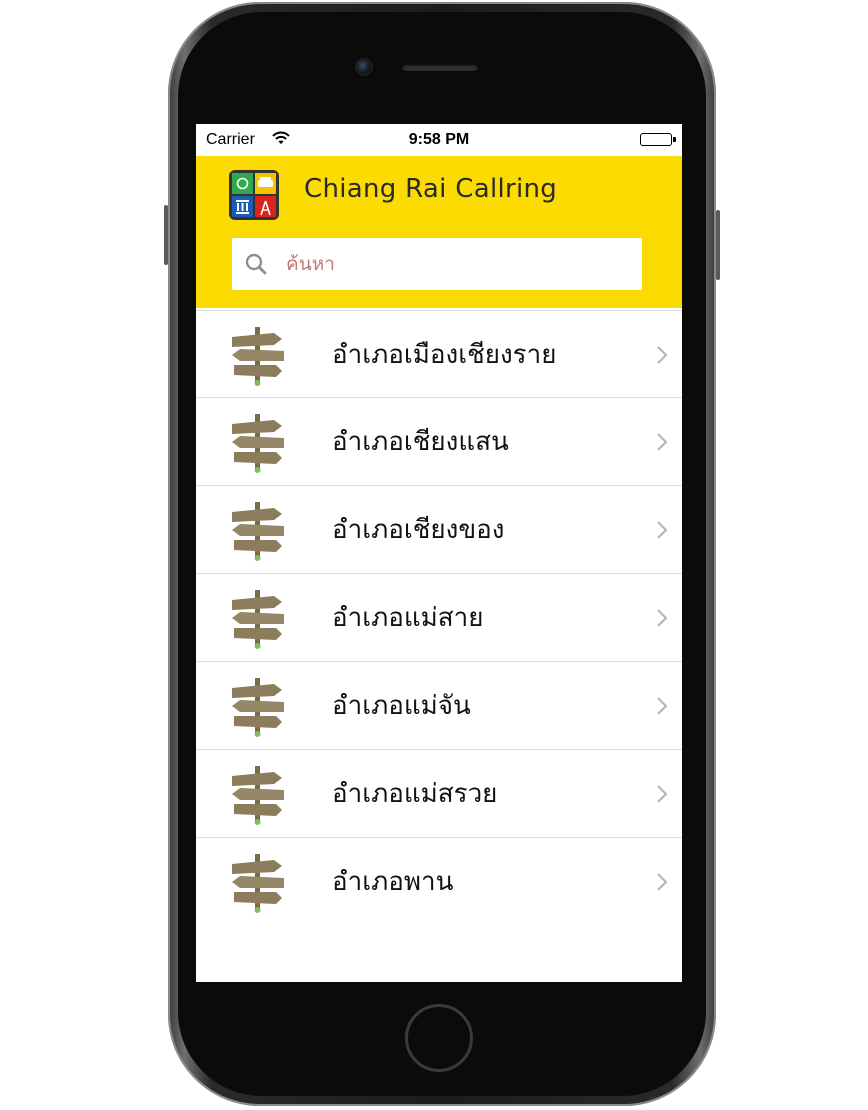 This screenshot has width=868, height=1110. I want to click on district-label: อำเภอแม่สาย, so click(408, 618).